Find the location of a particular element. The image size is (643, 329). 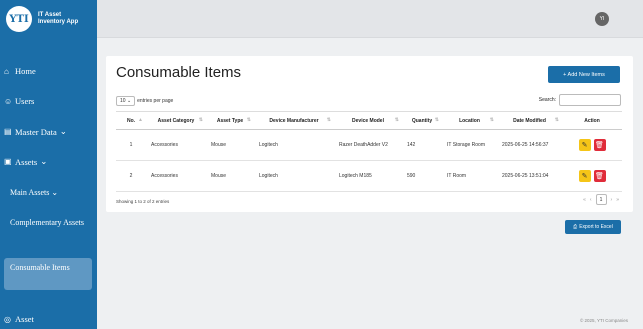

sidebar-item-master-data: ▤ Master Data ⌄ is located at coordinates (48, 131).